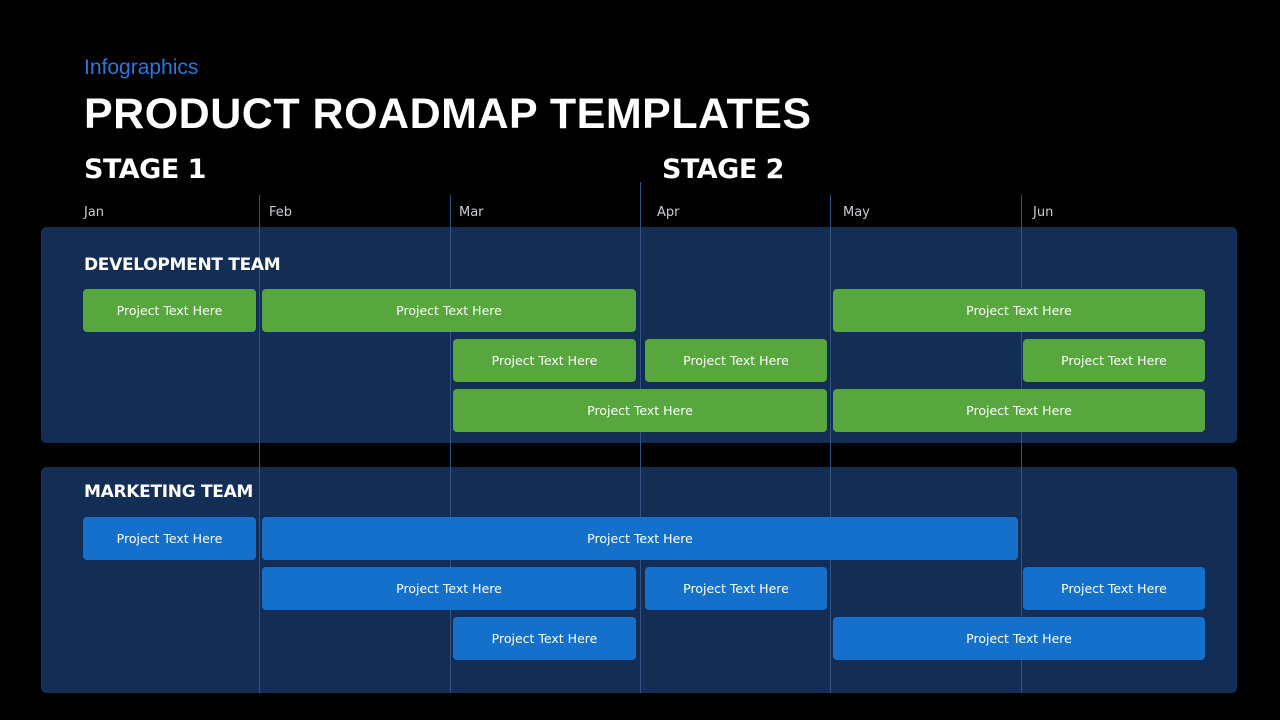 Image resolution: width=1280 pixels, height=720 pixels. What do you see at coordinates (856, 212) in the screenshot?
I see `month-label-may: May` at bounding box center [856, 212].